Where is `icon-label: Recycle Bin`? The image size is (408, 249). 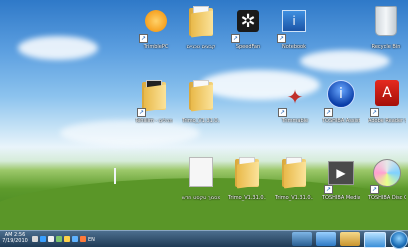 icon-label: Recycle Bin is located at coordinates (386, 47).